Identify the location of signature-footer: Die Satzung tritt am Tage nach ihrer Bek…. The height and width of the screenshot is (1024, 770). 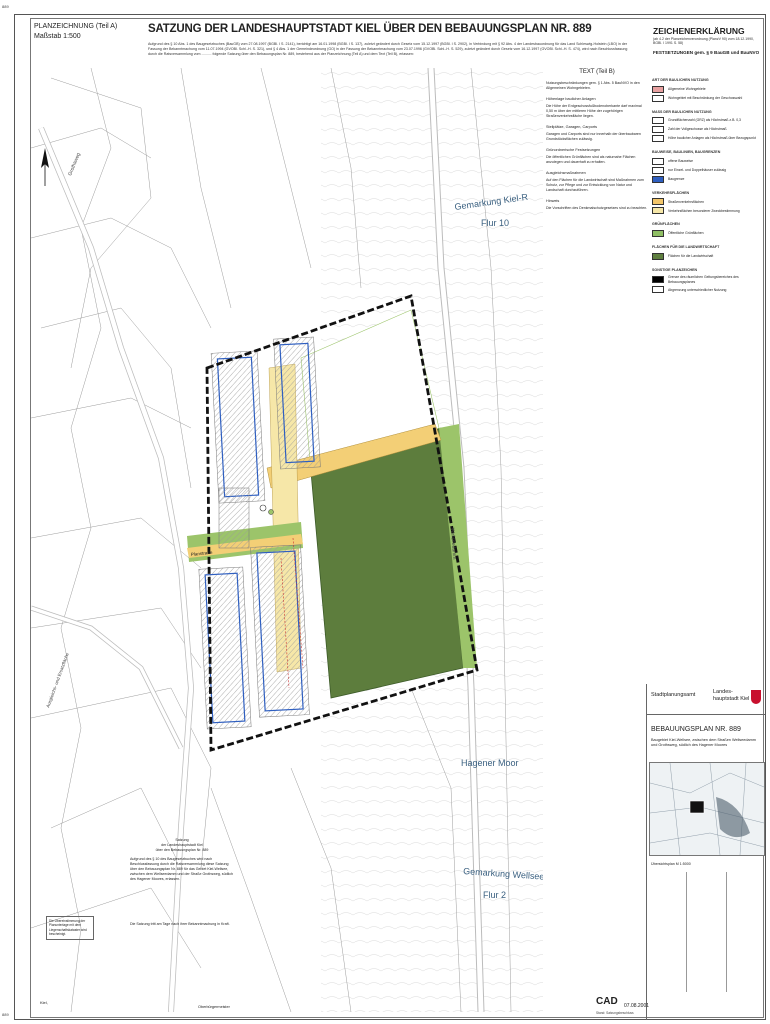
(180, 924).